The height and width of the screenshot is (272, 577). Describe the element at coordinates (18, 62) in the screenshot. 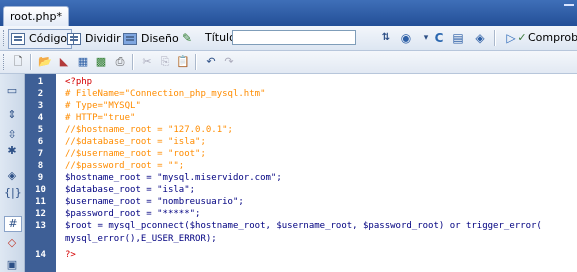

I see `new-document-icon: 🗋` at that location.